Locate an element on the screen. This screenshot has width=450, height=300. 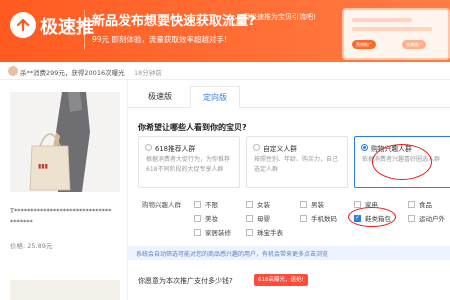
interest-option: 家居装修 is located at coordinates (212, 232).